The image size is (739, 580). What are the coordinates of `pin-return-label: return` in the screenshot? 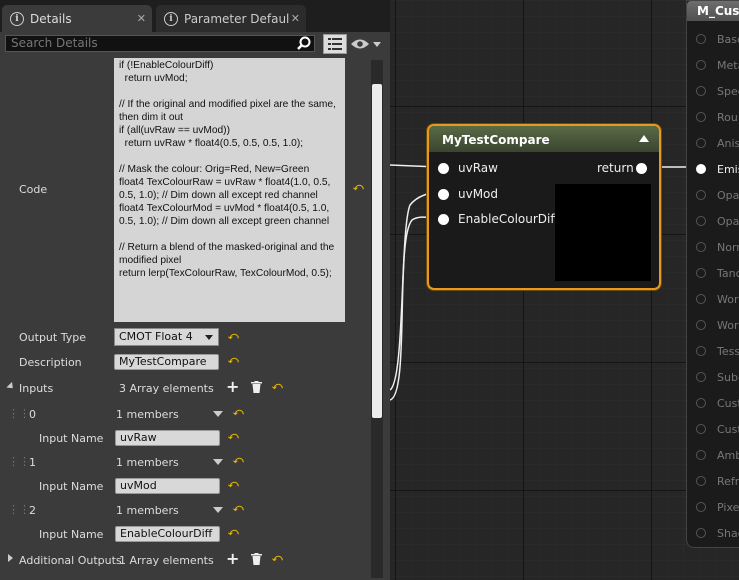 It's located at (615, 168).